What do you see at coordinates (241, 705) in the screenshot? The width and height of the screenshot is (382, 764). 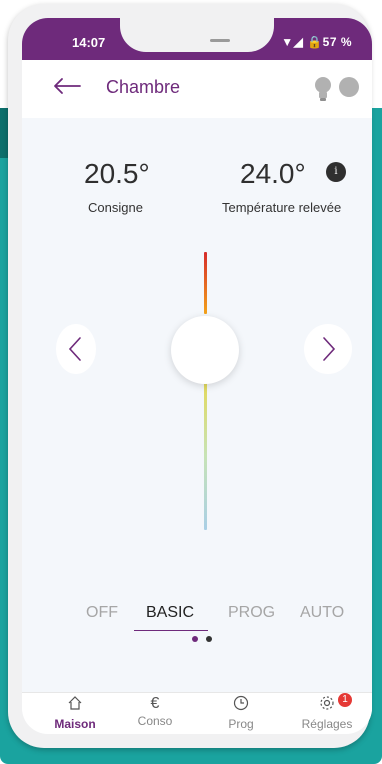 I see `clock-icon` at bounding box center [241, 705].